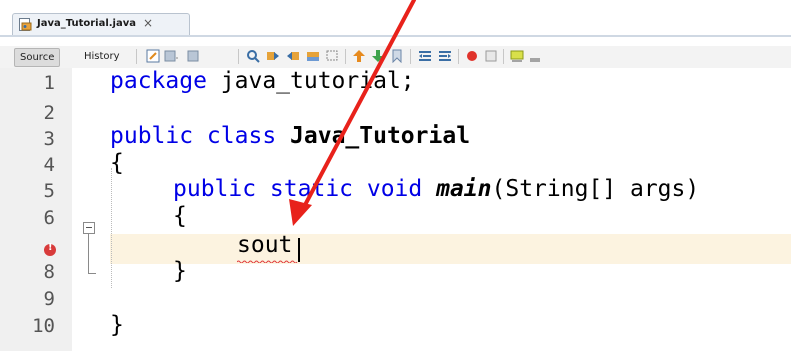 This screenshot has height=351, width=791. Describe the element at coordinates (395, 36) in the screenshot. I see `tab-underline` at that location.